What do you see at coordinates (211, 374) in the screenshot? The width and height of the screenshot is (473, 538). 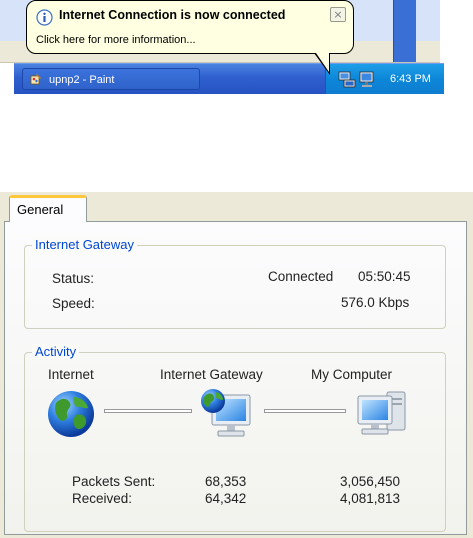 I see `node-label-gateway: Internet Gateway` at bounding box center [211, 374].